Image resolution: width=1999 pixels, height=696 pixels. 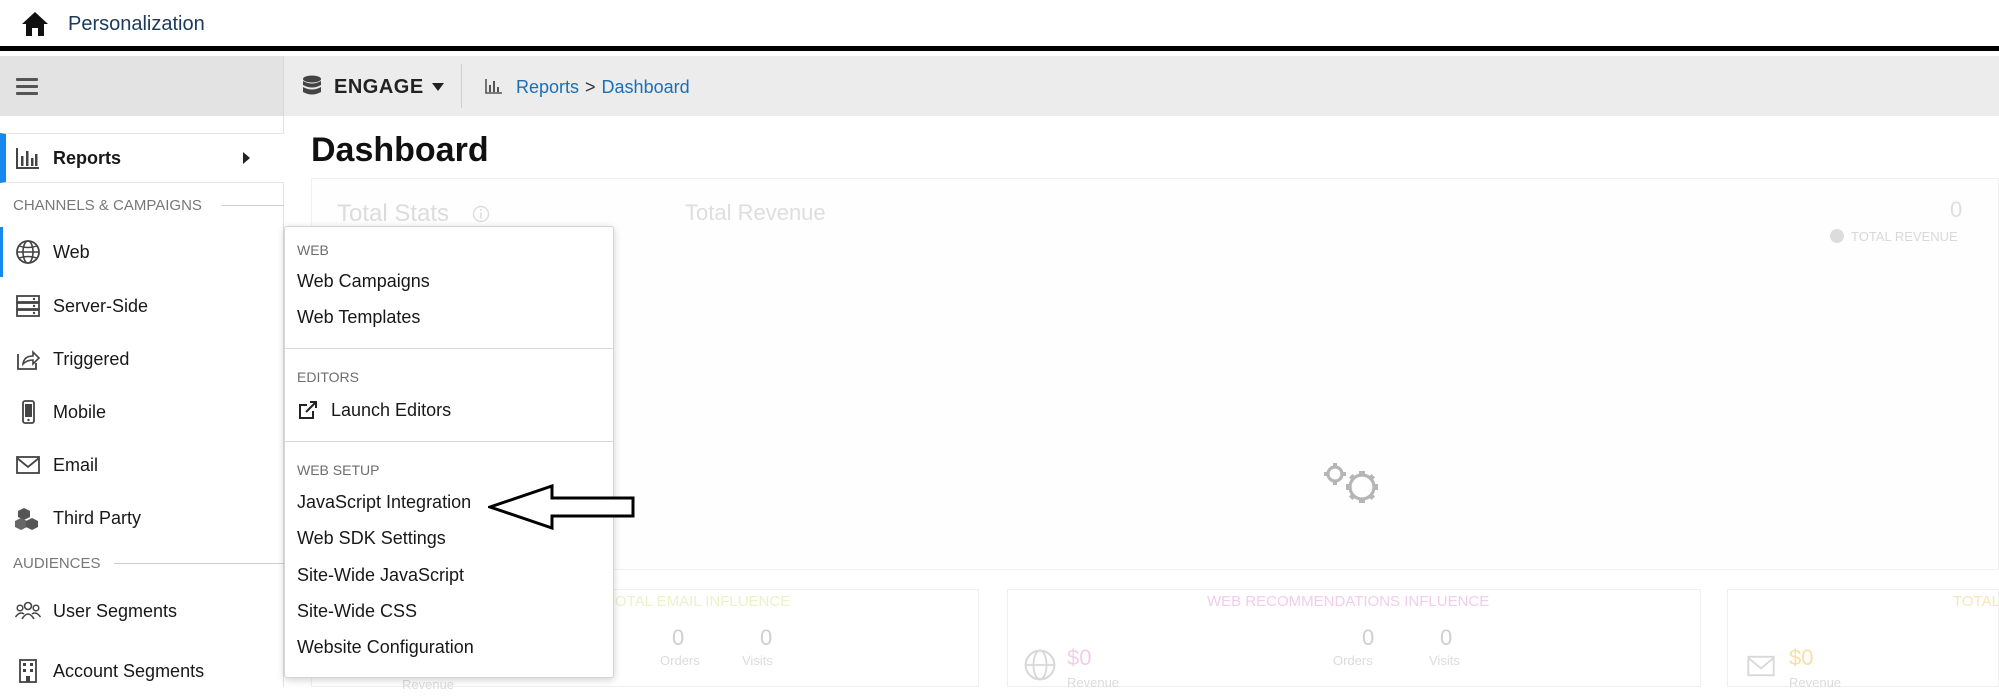 I want to click on toolbar: ENGAGE Reports > Dashboard, so click(x=999, y=86).